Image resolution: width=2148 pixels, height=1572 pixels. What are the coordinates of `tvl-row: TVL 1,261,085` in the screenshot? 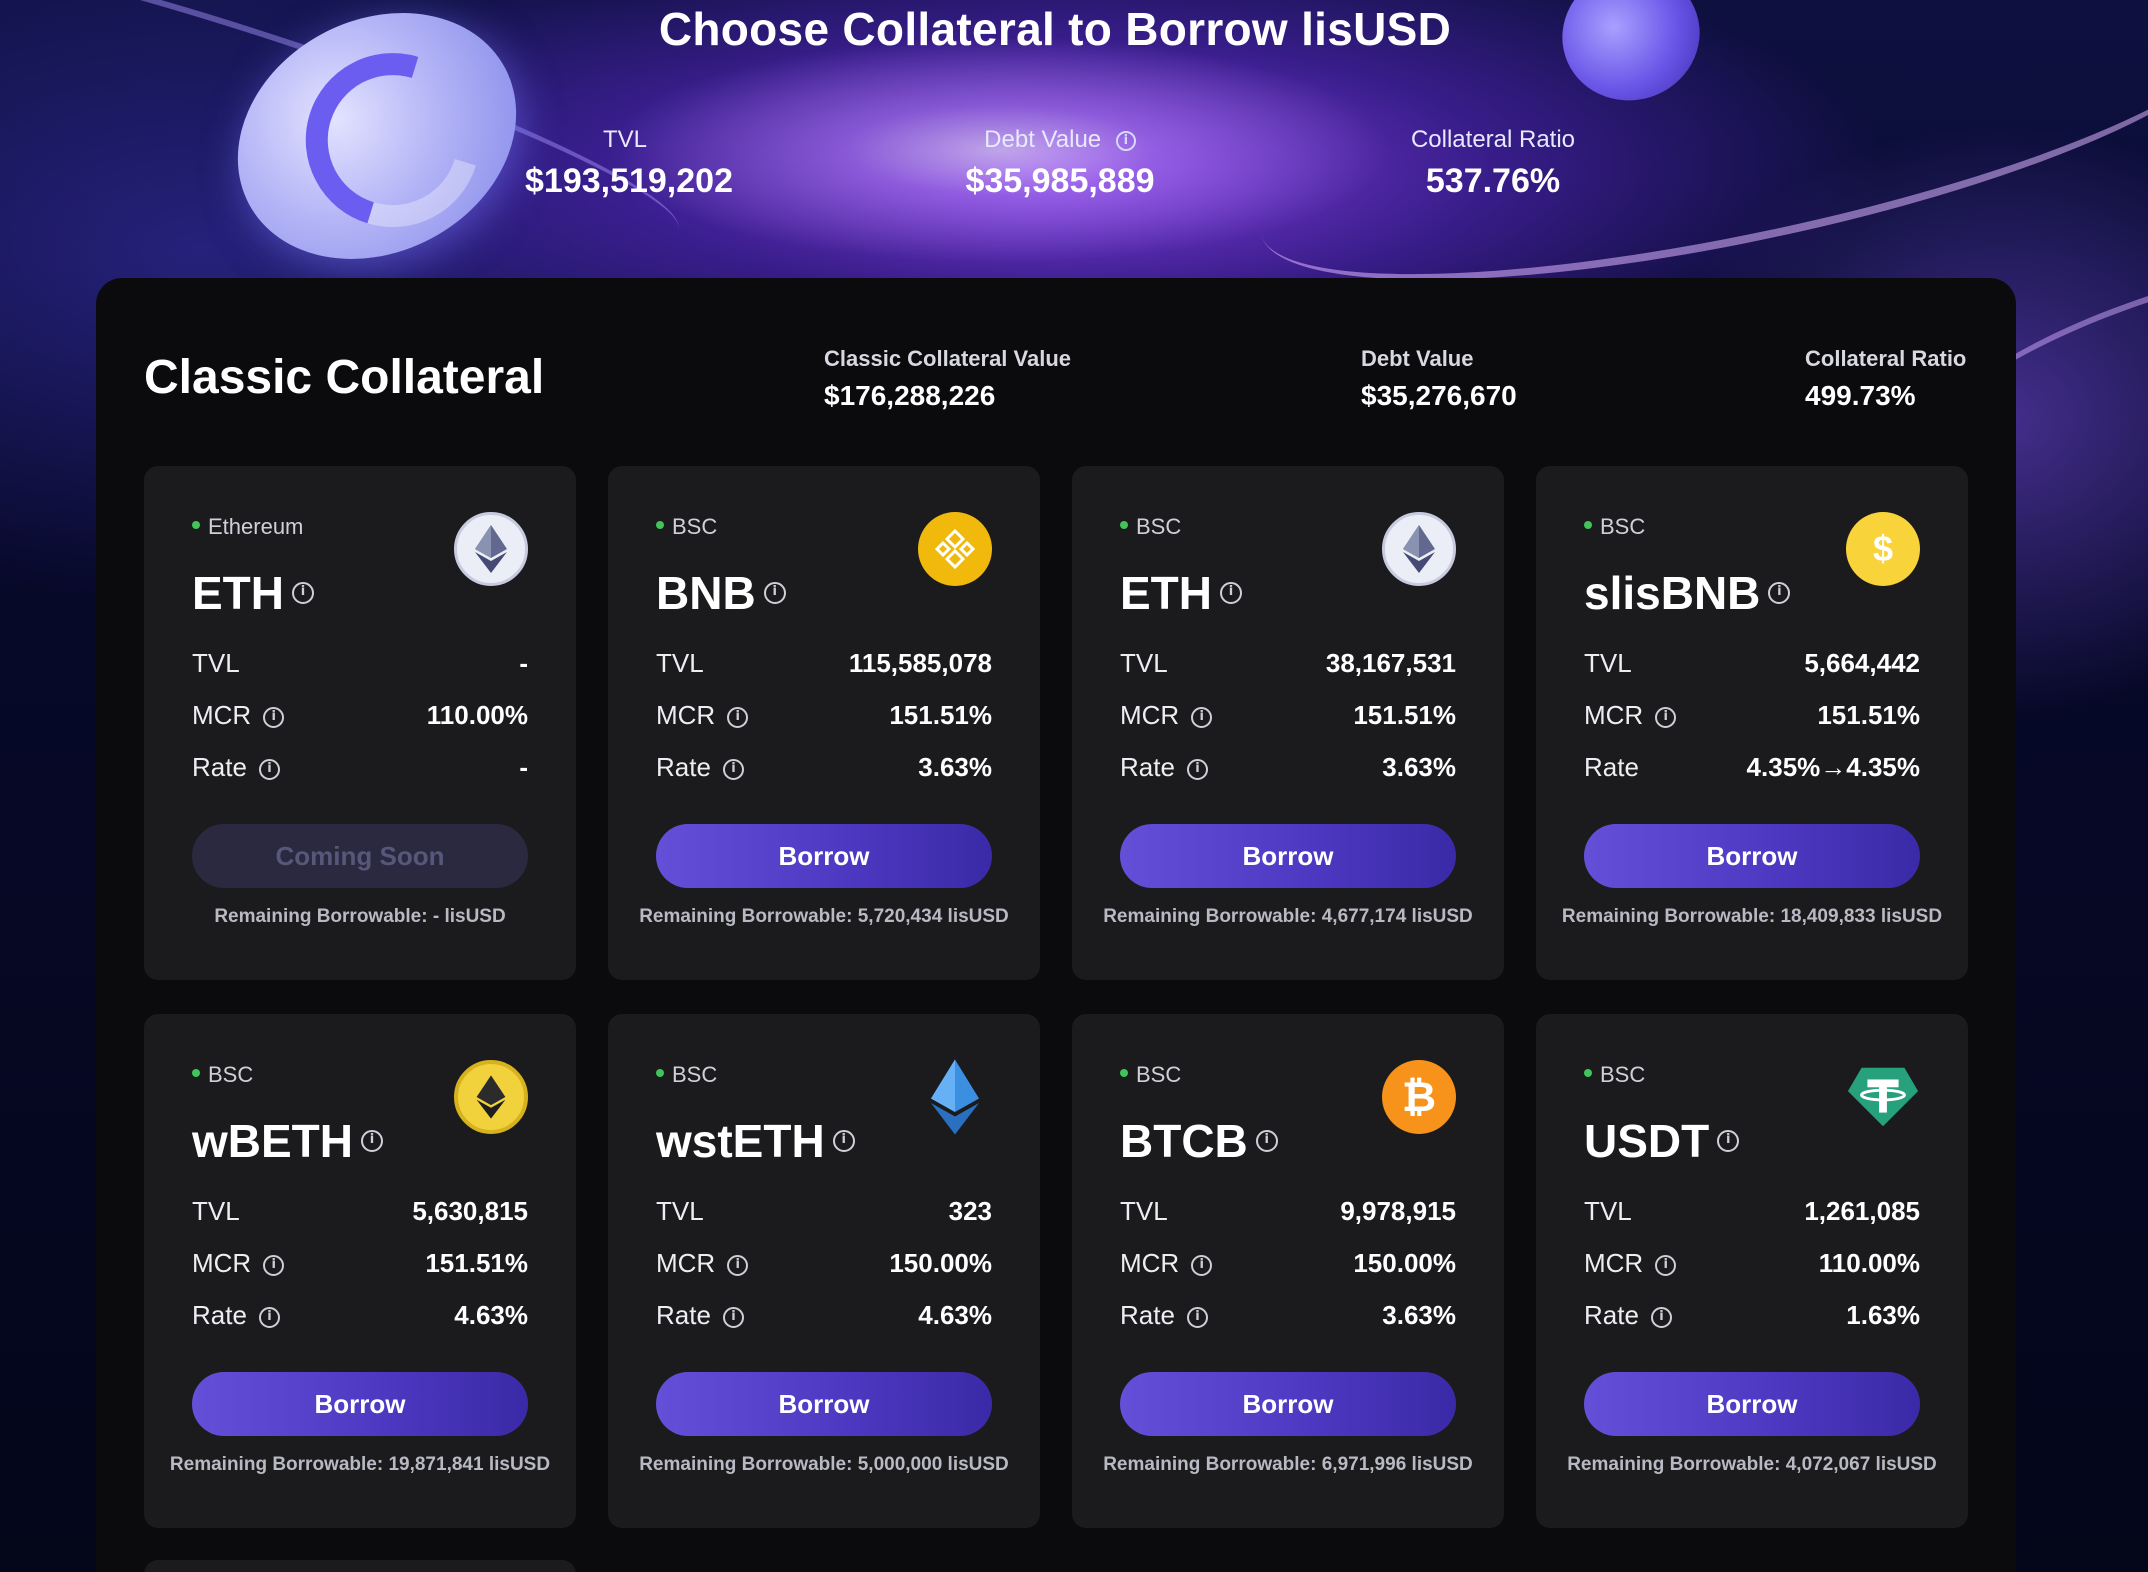 It's located at (1752, 1211).